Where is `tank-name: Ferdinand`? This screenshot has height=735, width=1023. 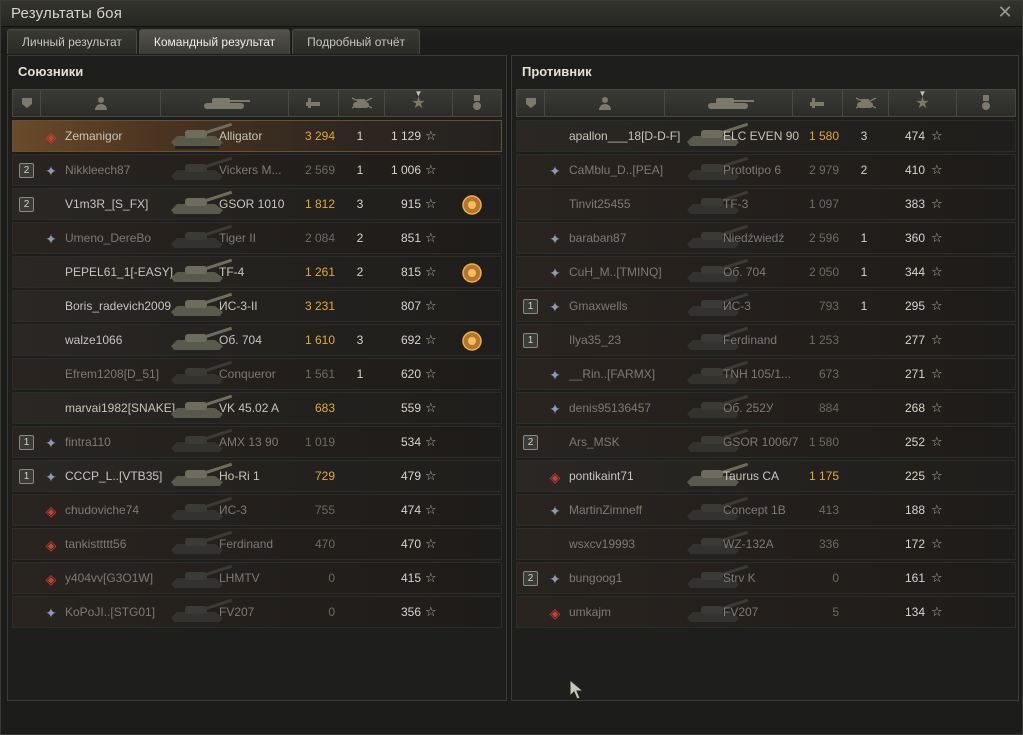 tank-name: Ferdinand is located at coordinates (750, 340).